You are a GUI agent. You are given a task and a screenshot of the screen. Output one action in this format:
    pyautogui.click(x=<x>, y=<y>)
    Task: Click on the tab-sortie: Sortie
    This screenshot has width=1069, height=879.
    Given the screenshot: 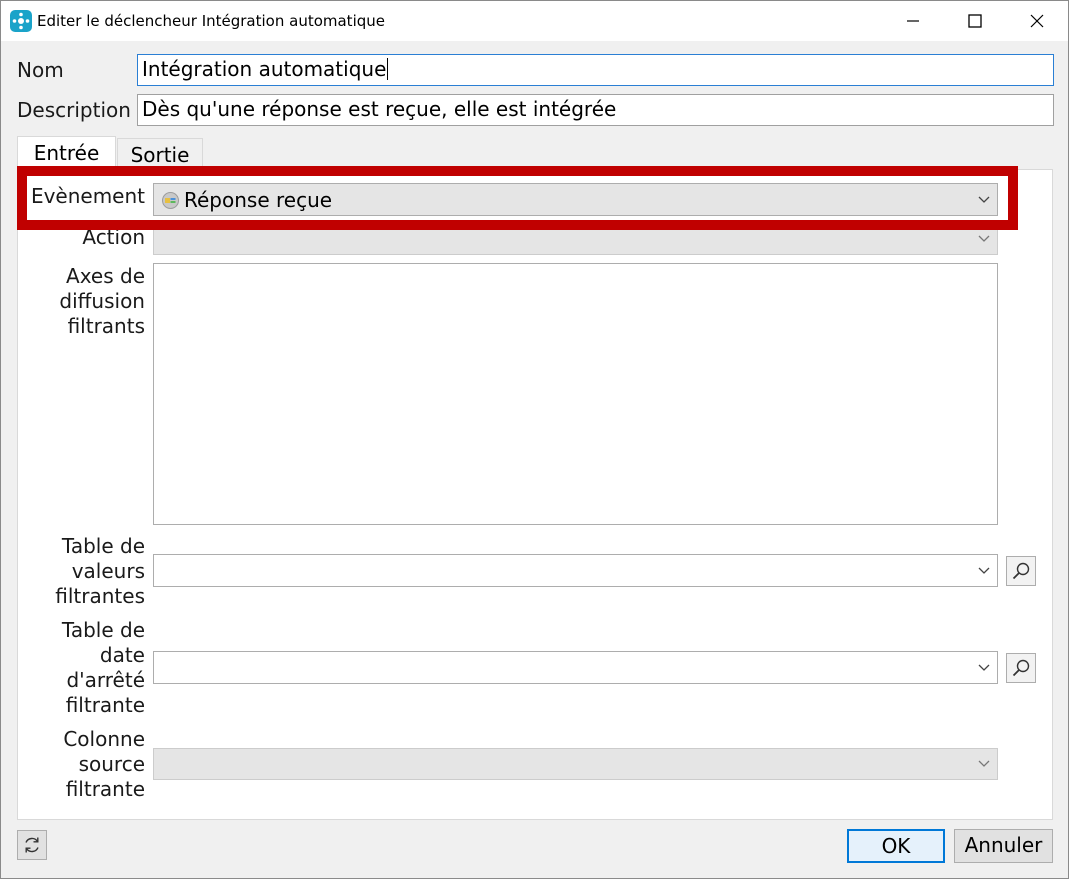 What is the action you would take?
    pyautogui.click(x=160, y=153)
    